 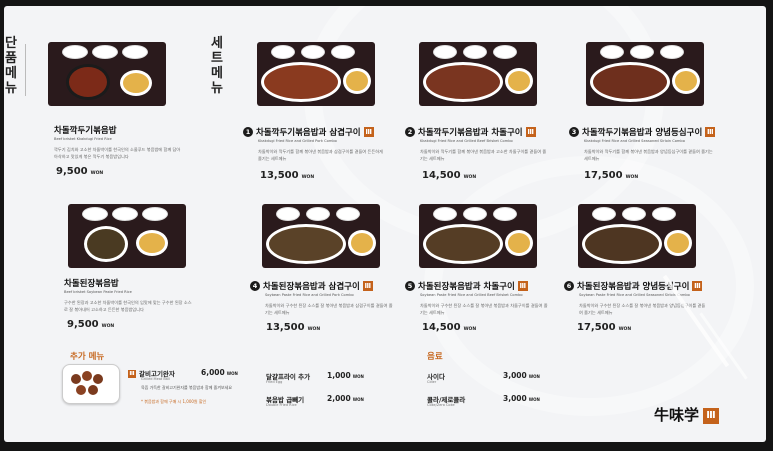 What do you see at coordinates (633, 286) in the screenshot?
I see `item-name: 6 차돌된장볶음밥과 양념등심구이 Ⅲ` at bounding box center [633, 286].